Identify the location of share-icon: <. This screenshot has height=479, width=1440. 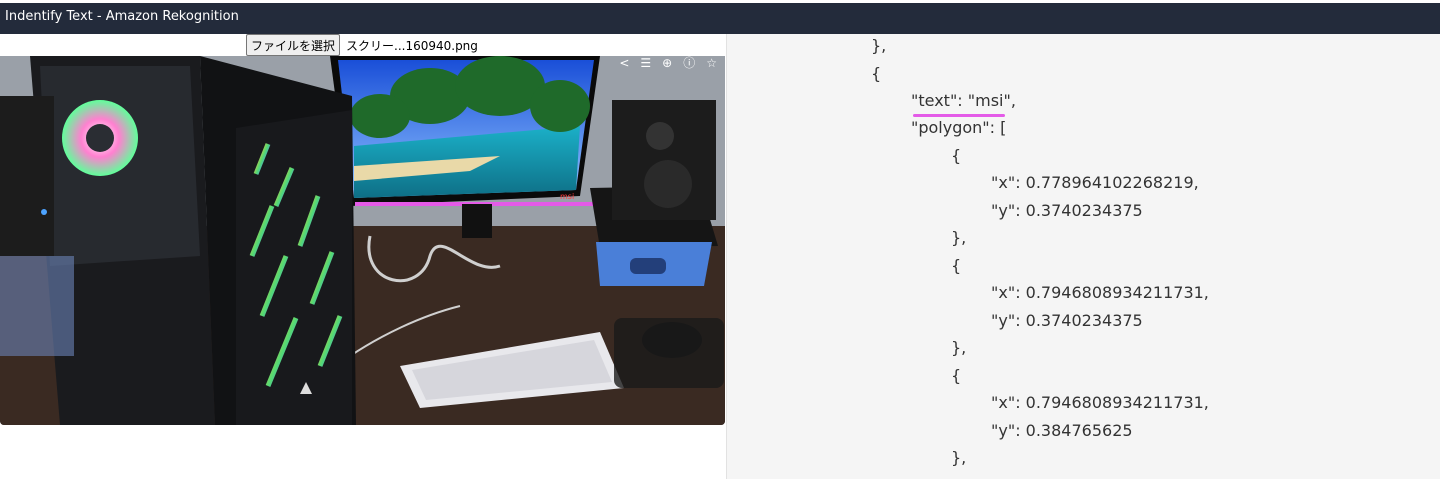
(624, 63).